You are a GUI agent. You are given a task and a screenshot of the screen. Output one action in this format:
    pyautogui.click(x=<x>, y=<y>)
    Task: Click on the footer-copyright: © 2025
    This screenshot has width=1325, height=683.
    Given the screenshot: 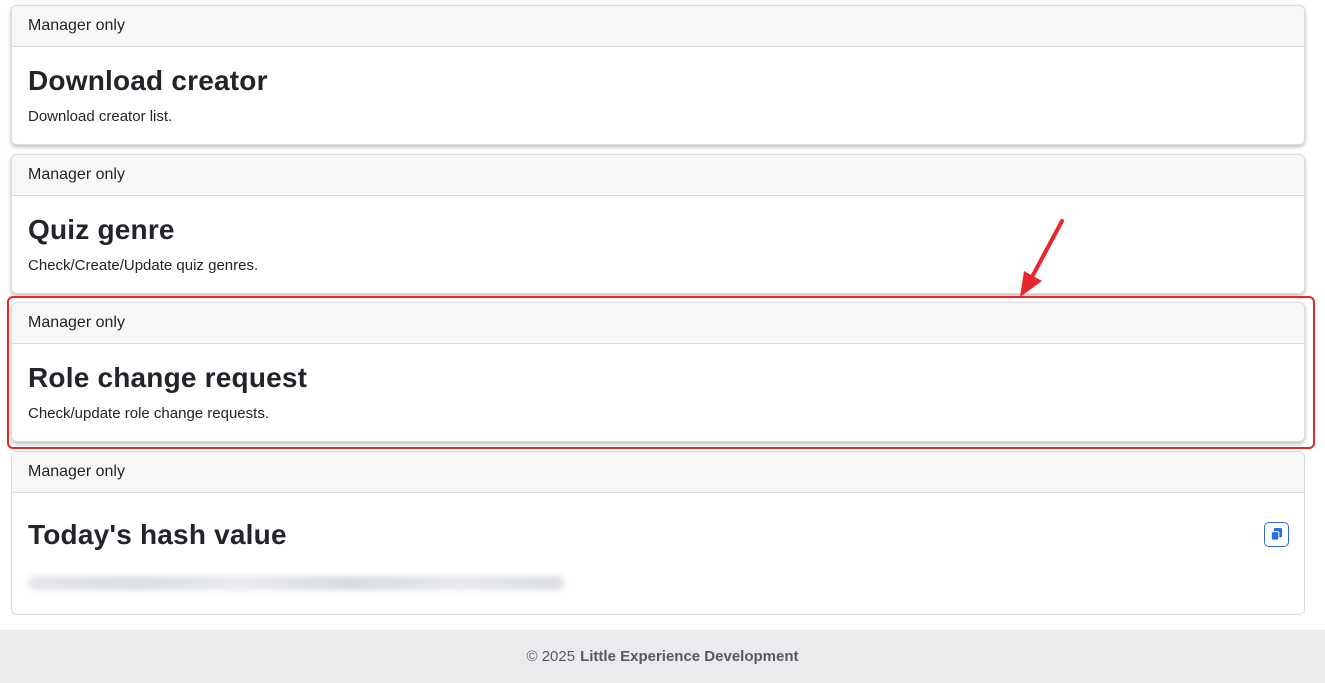 What is the action you would take?
    pyautogui.click(x=551, y=656)
    